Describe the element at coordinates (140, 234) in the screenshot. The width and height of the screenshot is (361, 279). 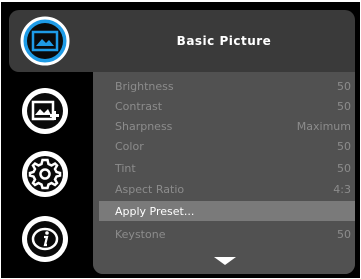
I see `menu-item-label: Keystone` at that location.